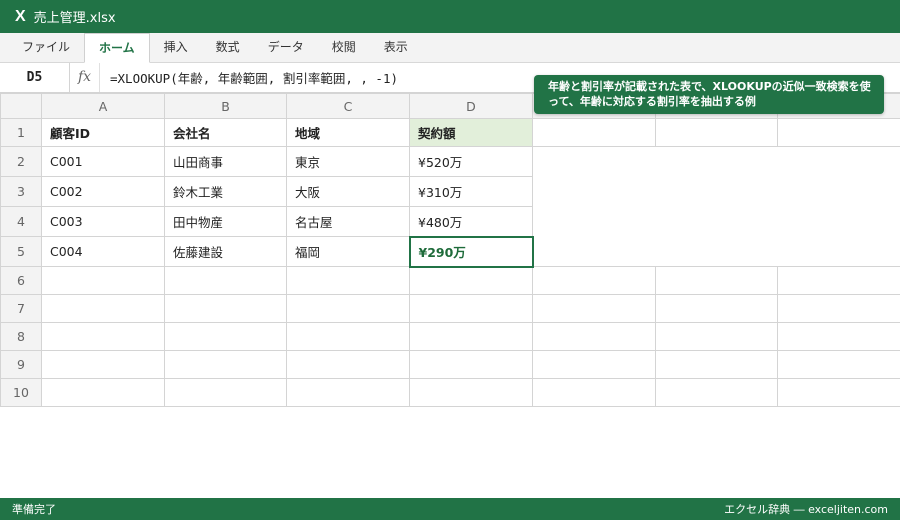  I want to click on fx-icon: fx, so click(85, 77).